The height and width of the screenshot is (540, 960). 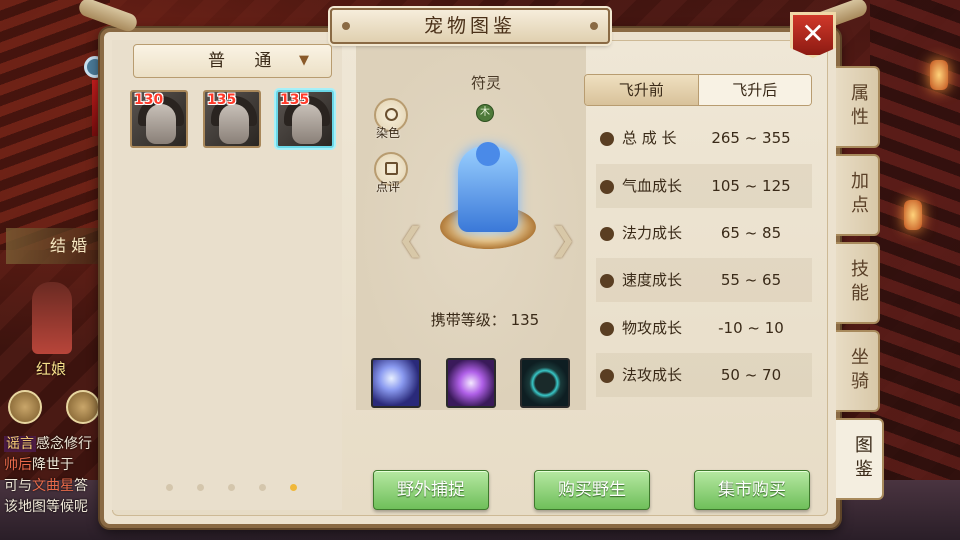 I want to click on pet-level: 130, so click(x=149, y=100).